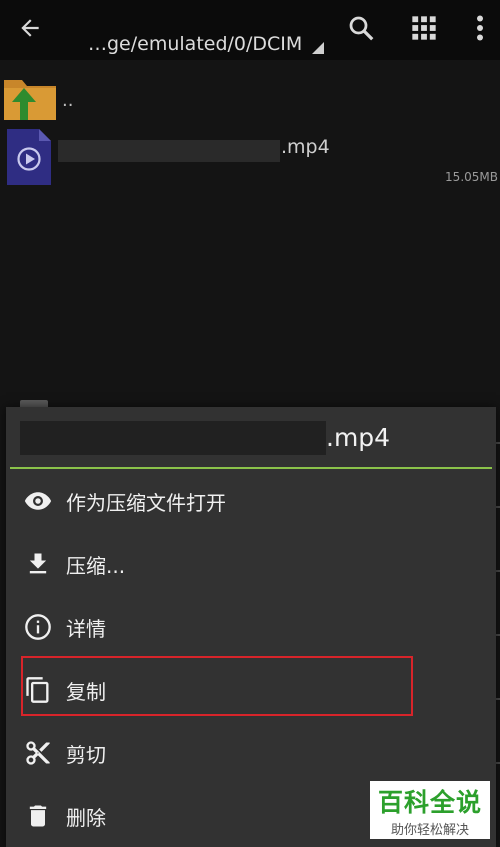 The image size is (500, 847). I want to click on path-dropdown-caret-icon, so click(318, 48).